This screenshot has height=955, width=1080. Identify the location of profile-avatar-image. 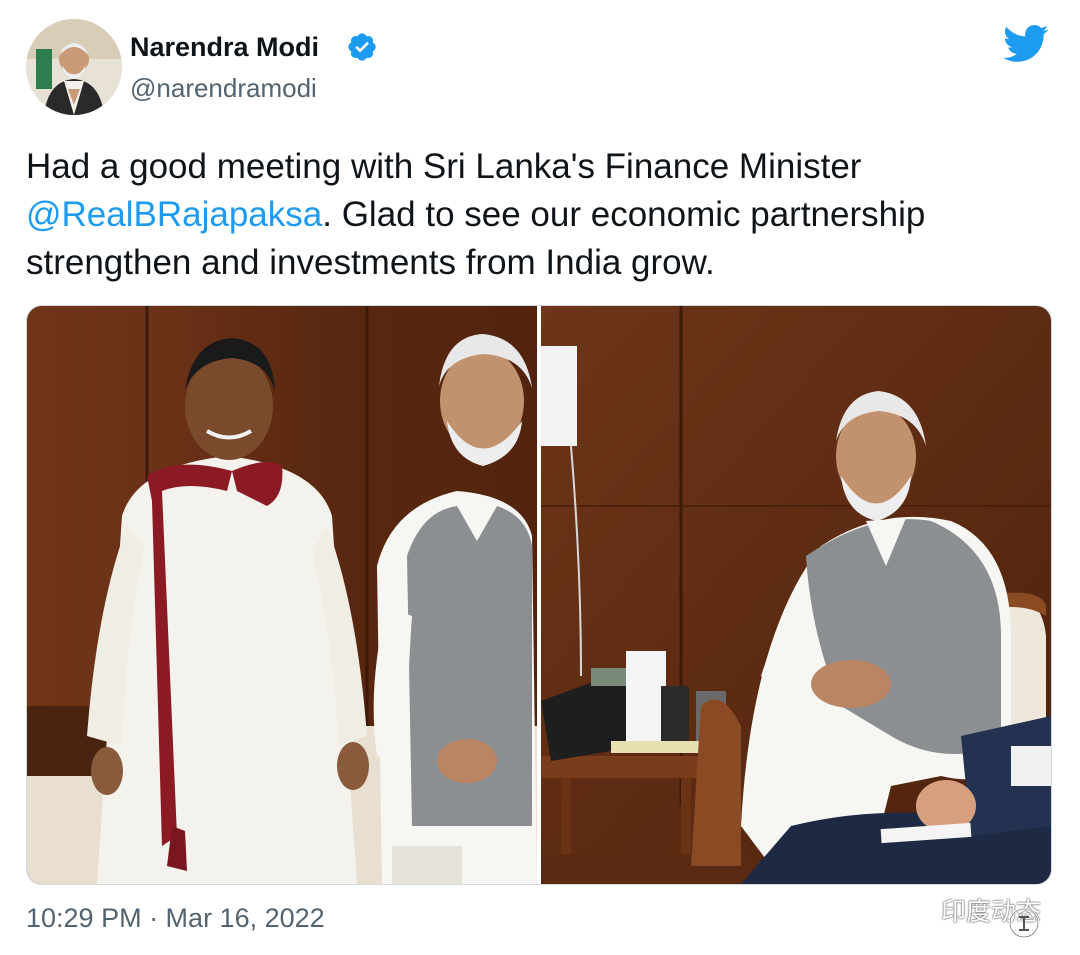
(74, 67).